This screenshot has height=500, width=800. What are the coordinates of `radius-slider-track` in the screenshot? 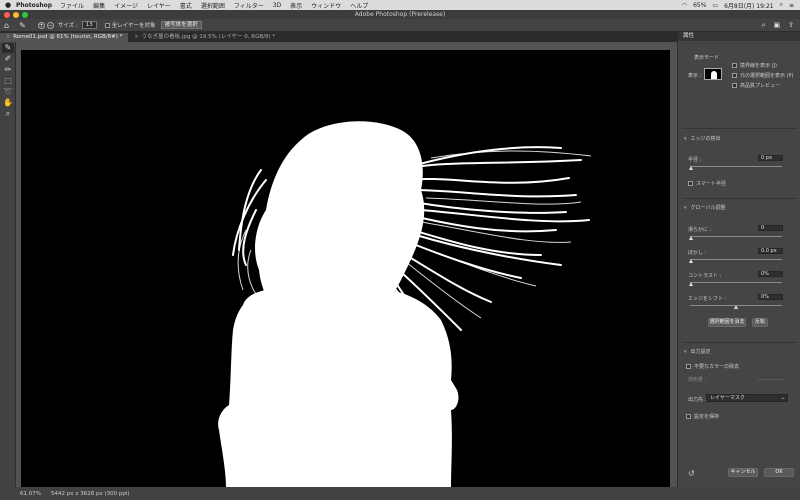 It's located at (736, 166).